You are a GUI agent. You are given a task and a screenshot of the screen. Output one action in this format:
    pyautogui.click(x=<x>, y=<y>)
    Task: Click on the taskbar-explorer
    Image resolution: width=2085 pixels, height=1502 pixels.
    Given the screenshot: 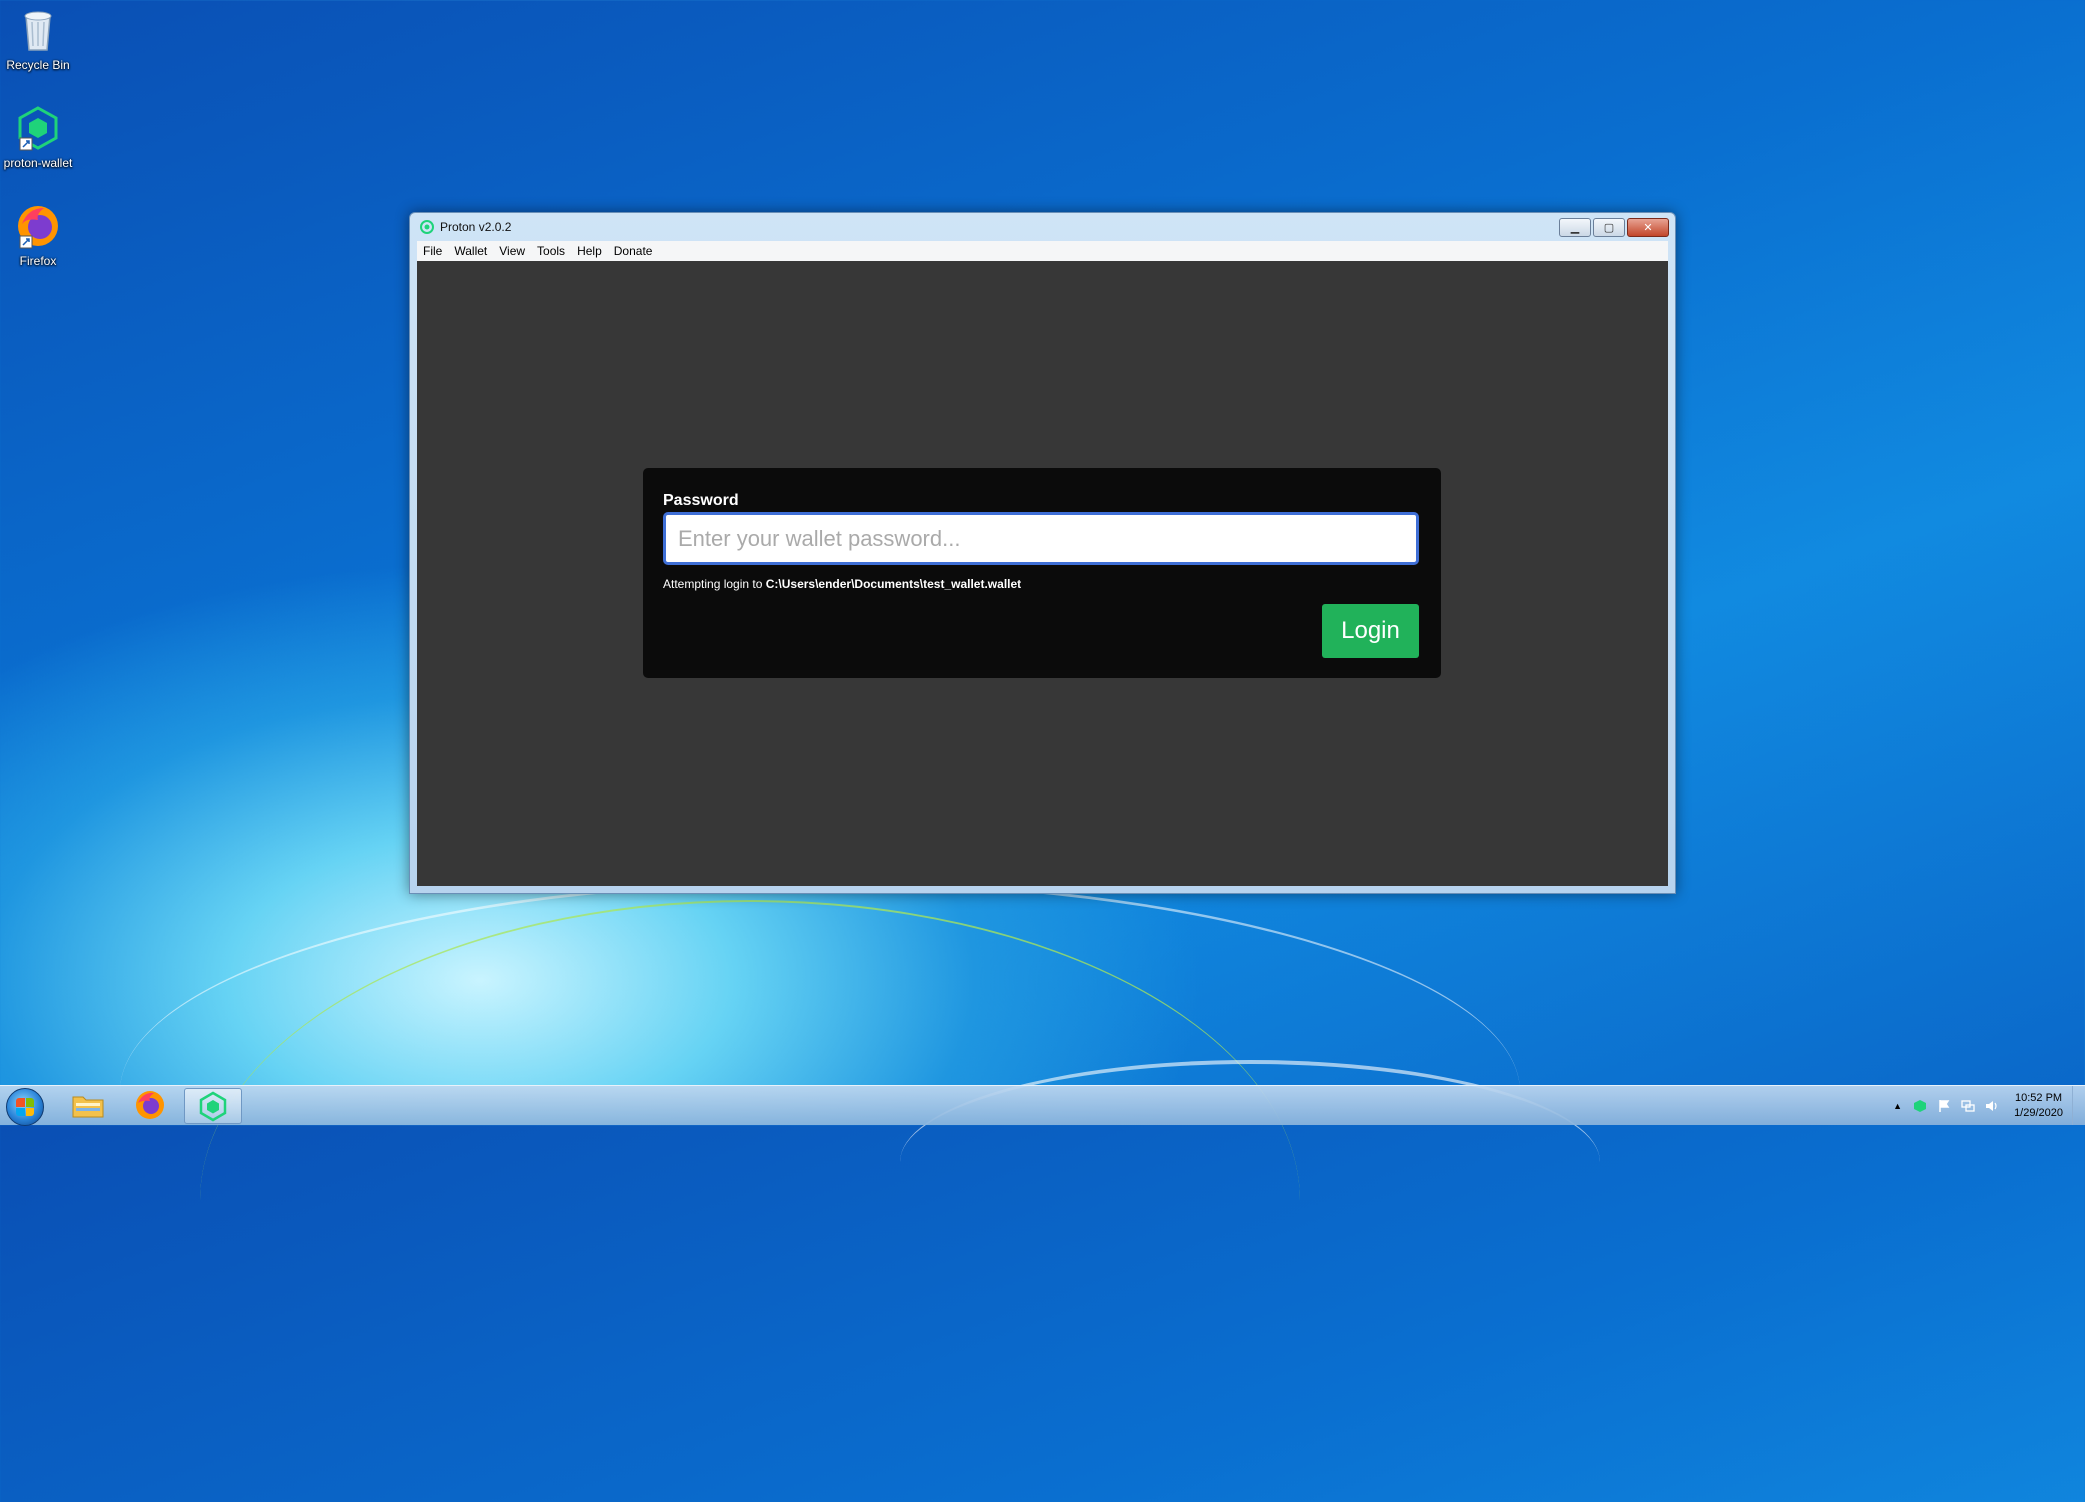 What is the action you would take?
    pyautogui.click(x=88, y=1105)
    